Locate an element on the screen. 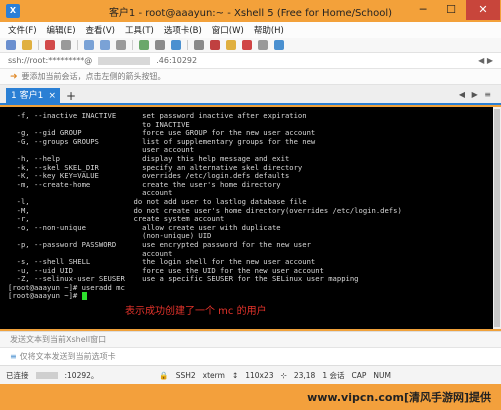  lock-icon is located at coordinates (231, 45).